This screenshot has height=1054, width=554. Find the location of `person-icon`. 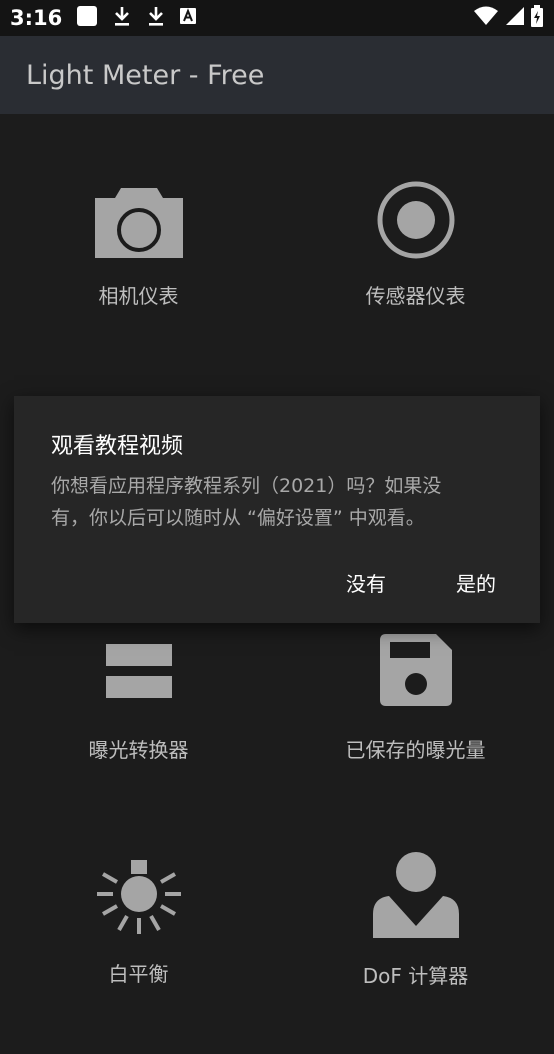

person-icon is located at coordinates (415, 895).